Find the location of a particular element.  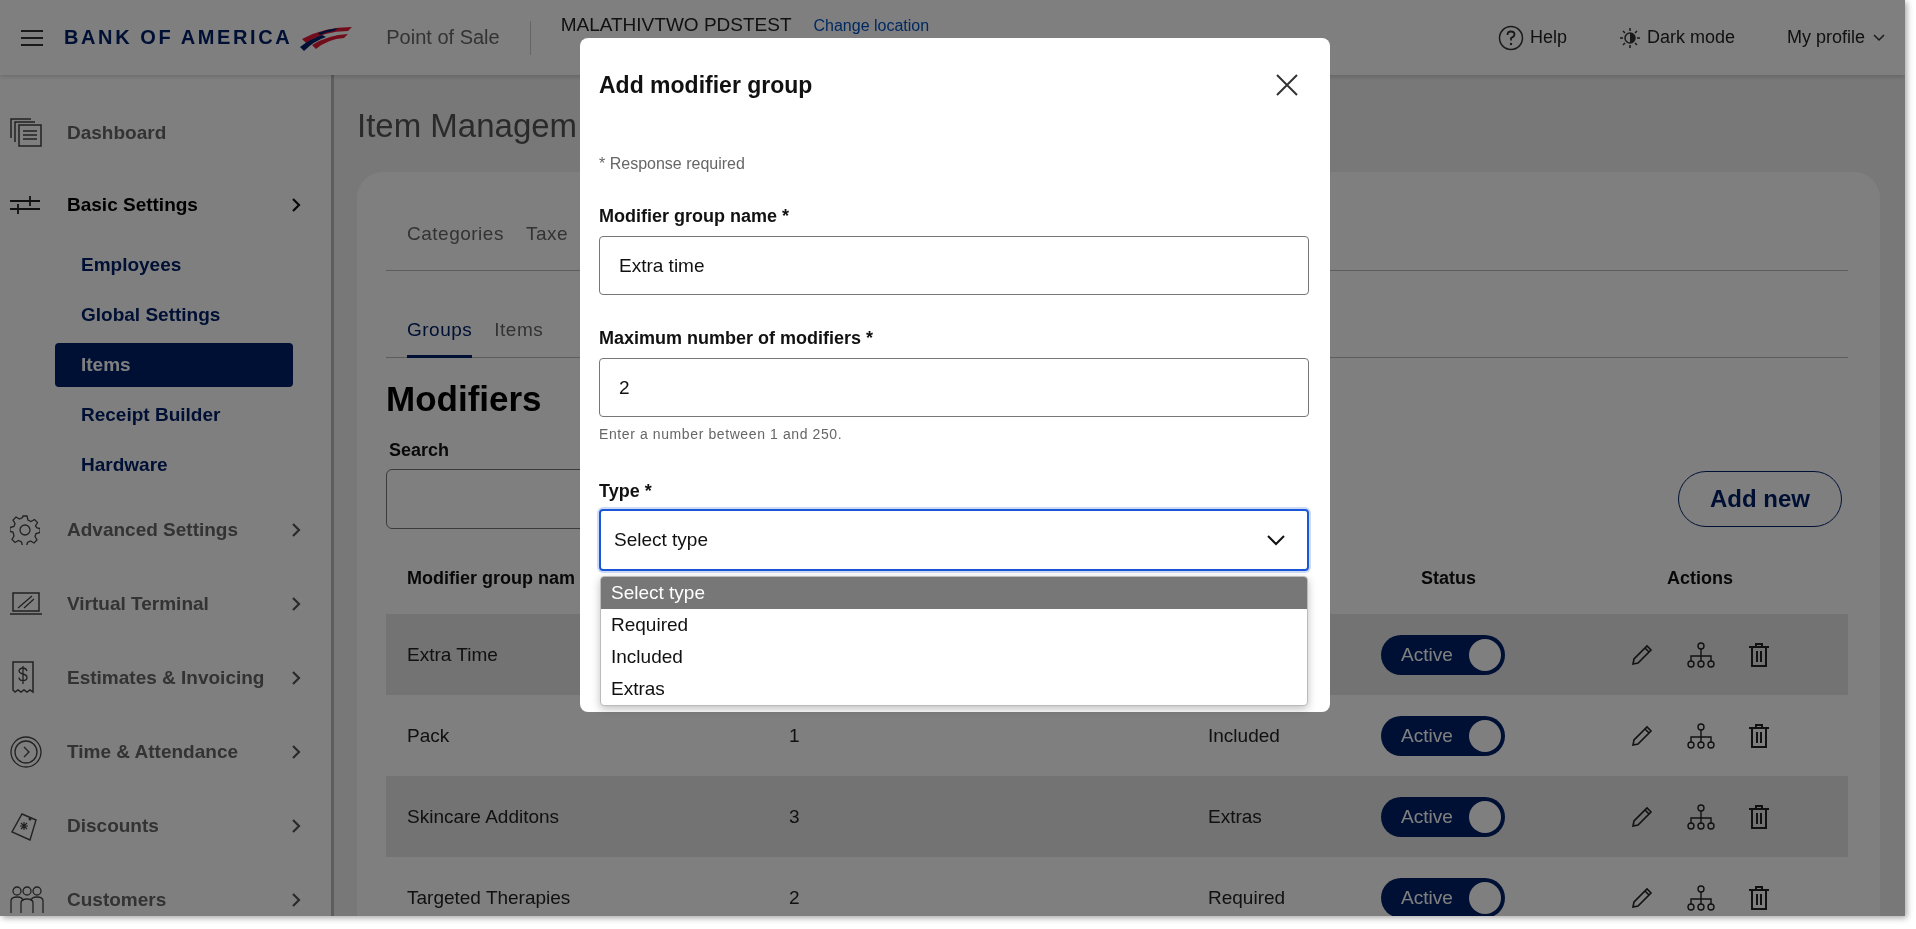

flag-icon is located at coordinates (326, 37).